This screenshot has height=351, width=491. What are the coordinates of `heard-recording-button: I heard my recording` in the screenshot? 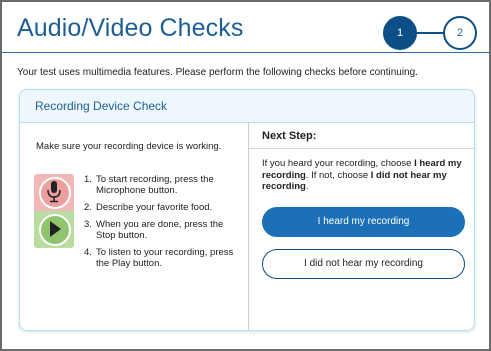 It's located at (363, 222).